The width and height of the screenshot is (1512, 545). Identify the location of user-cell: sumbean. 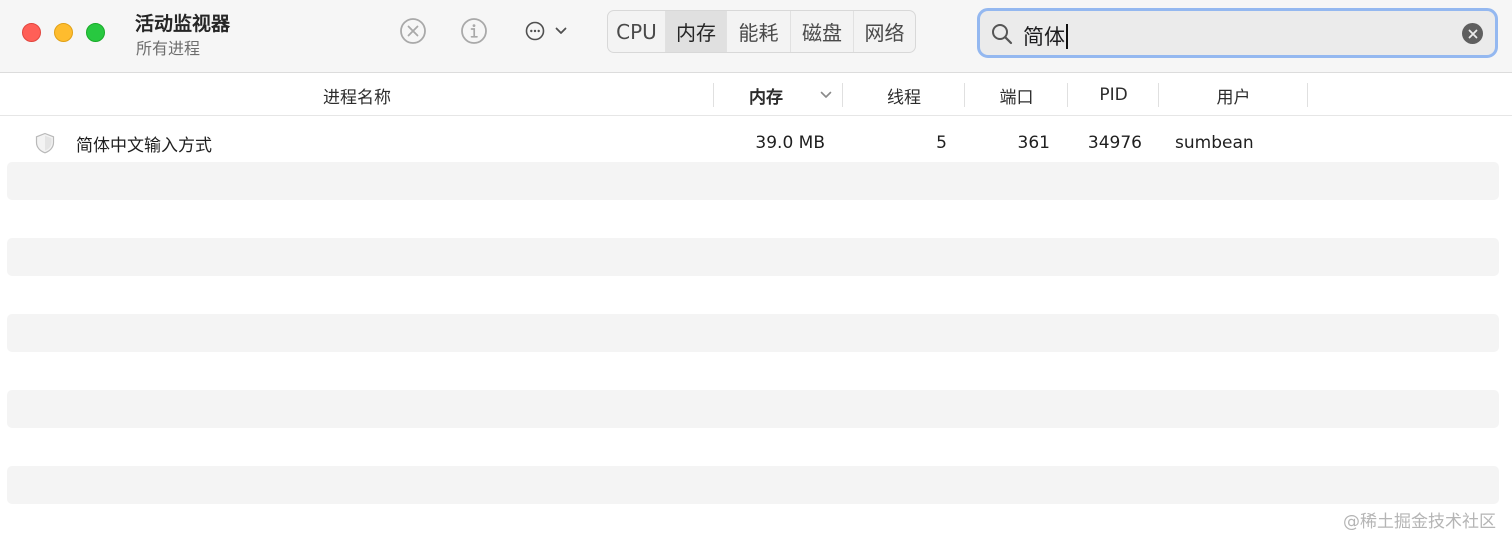
(1214, 143).